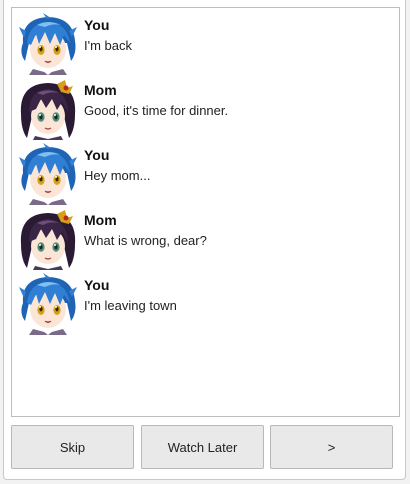 This screenshot has width=410, height=484. Describe the element at coordinates (145, 240) in the screenshot. I see `message-text: What is wrong, dear?` at that location.